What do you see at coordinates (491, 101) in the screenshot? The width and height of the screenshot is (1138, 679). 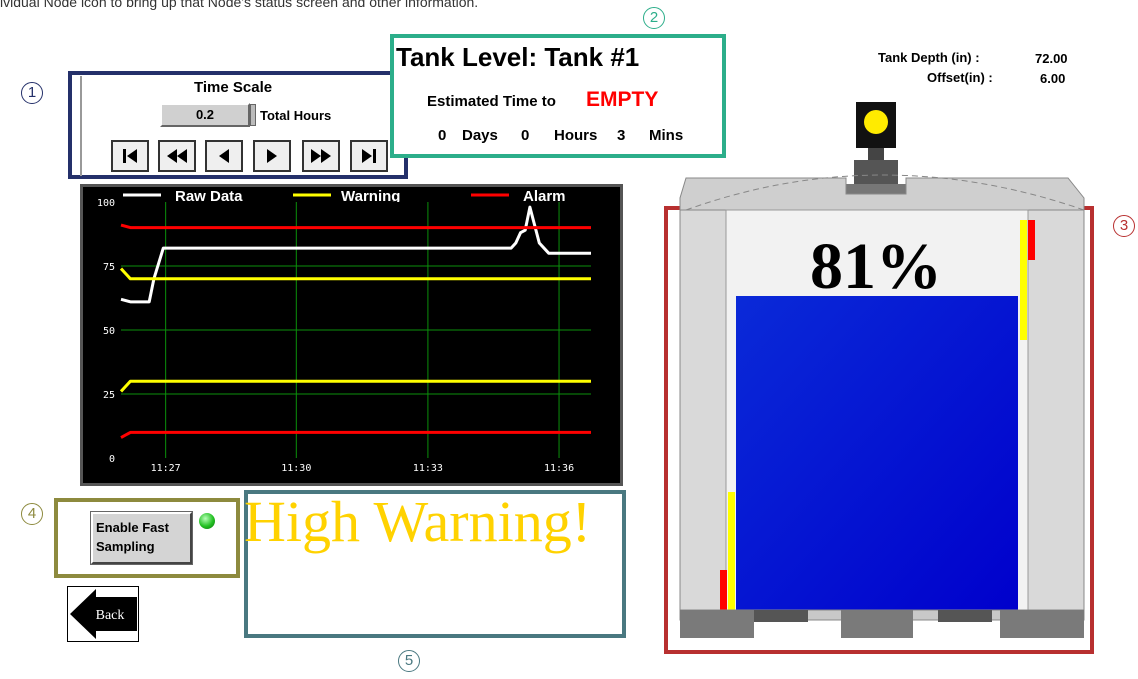 I see `estimated-time-label: Estimated Time to` at bounding box center [491, 101].